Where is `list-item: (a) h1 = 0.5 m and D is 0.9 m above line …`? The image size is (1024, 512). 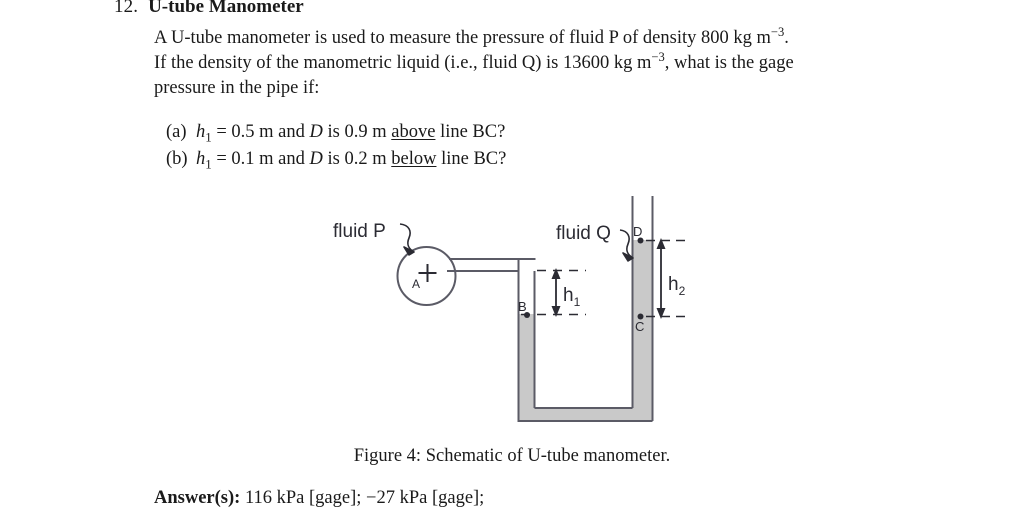 list-item: (a) h1 = 0.5 m and D is 0.9 m above line … is located at coordinates (336, 132).